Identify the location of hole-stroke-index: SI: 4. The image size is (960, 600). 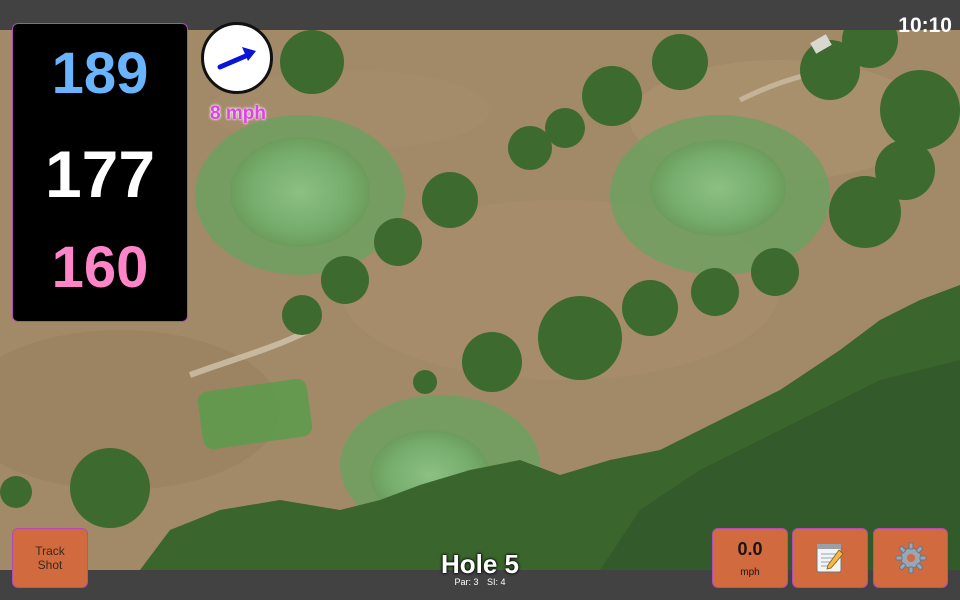
(496, 582).